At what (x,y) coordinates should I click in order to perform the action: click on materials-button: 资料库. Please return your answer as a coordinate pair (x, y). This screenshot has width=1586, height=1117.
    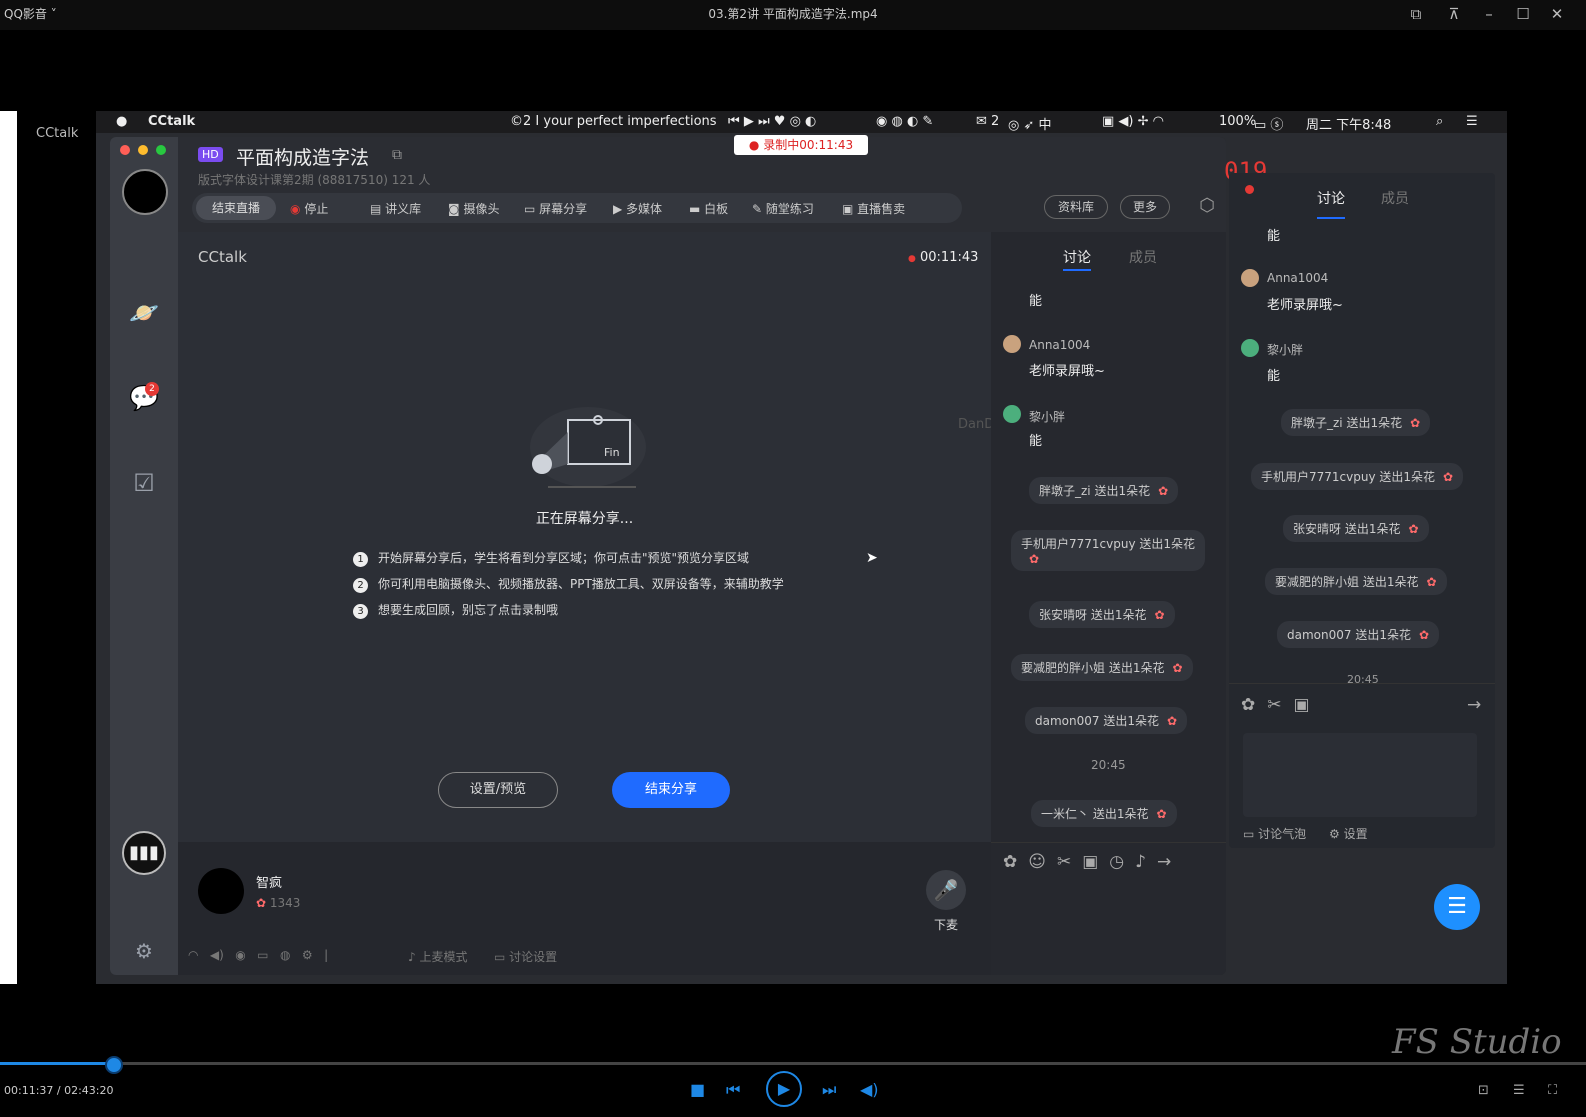
    Looking at the image, I should click on (1076, 207).